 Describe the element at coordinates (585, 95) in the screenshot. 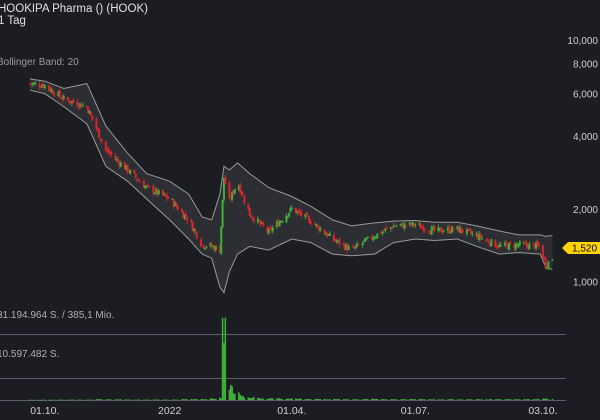

I see `y-tick-label: 6,000` at that location.